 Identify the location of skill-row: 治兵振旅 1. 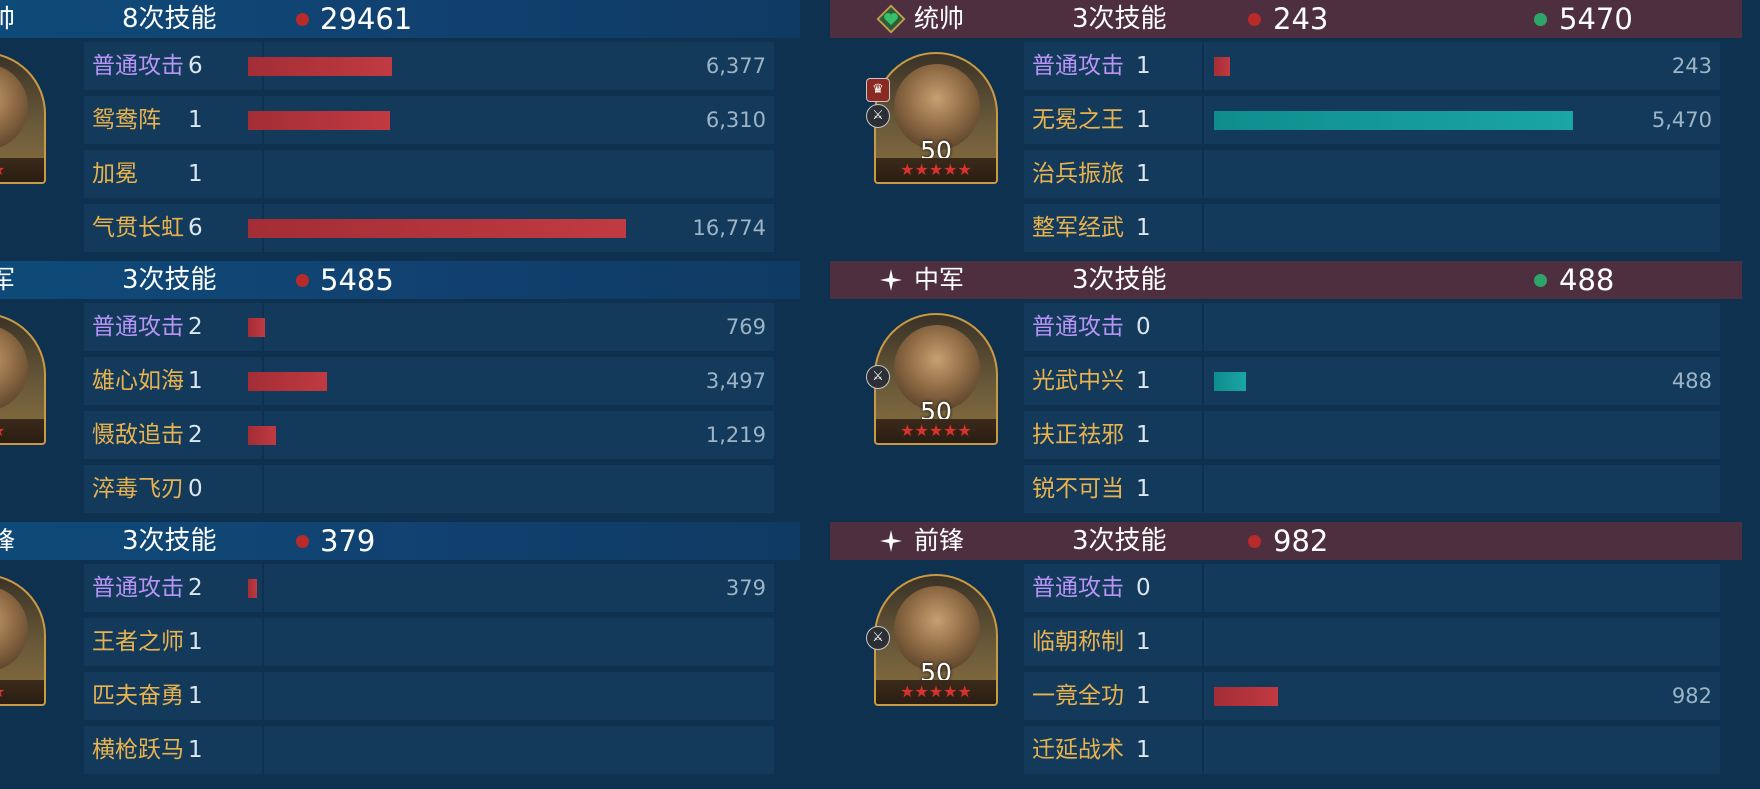
(1372, 174).